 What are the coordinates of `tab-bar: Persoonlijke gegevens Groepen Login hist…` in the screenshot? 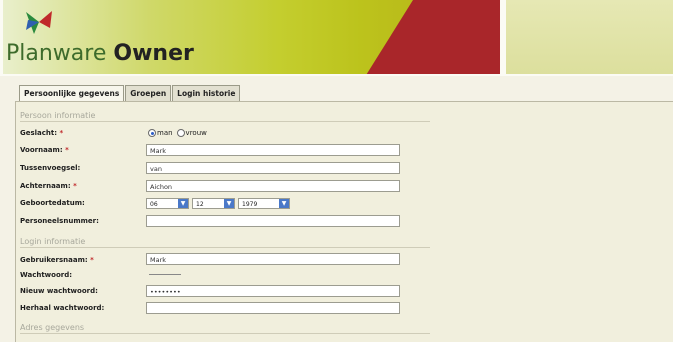 It's located at (130, 93).